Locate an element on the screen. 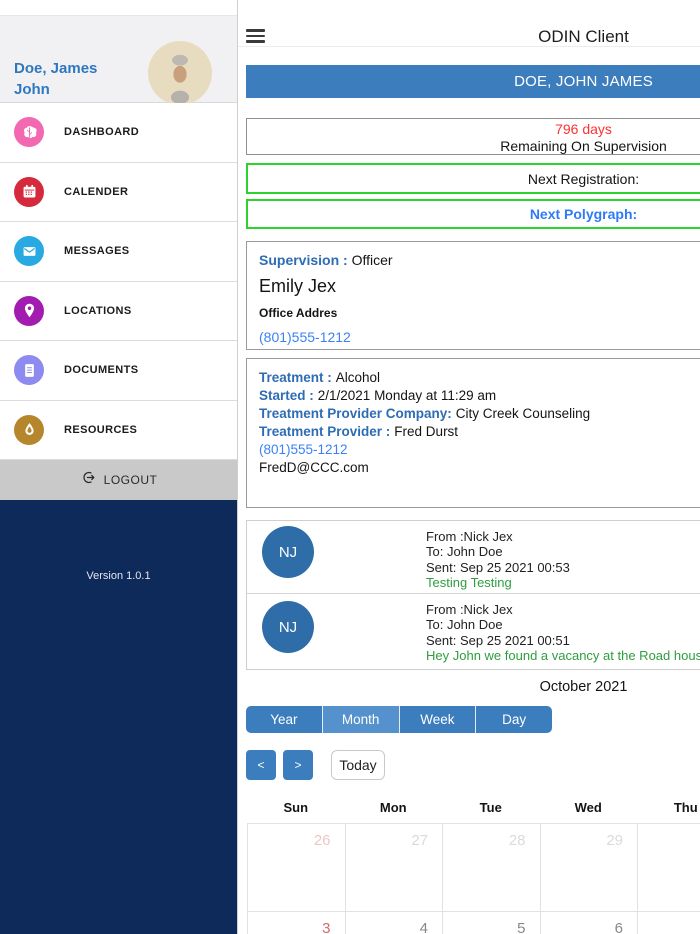 This screenshot has width=700, height=934. days-remaining-caption: Remaining On Supervision is located at coordinates (583, 145).